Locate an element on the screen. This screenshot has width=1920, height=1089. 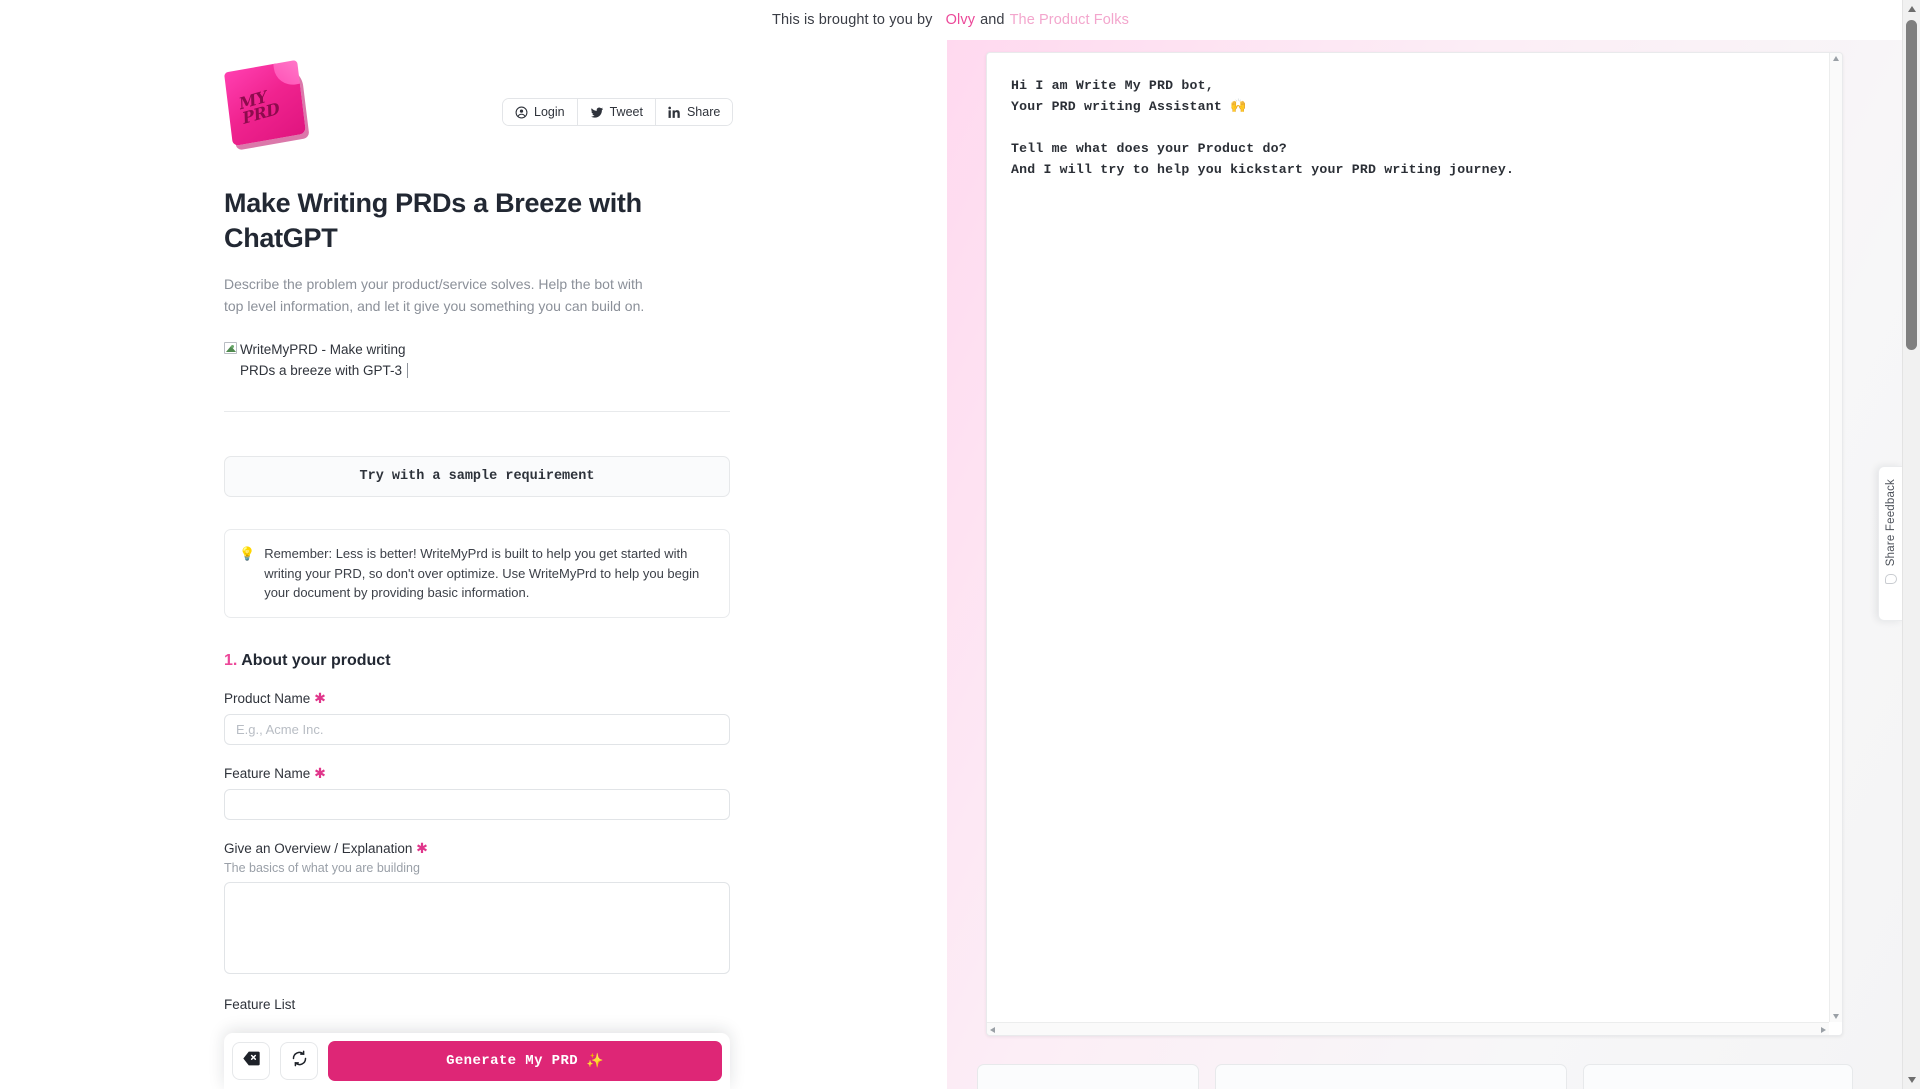
promo-link-olvy: Olvy is located at coordinates (960, 20).